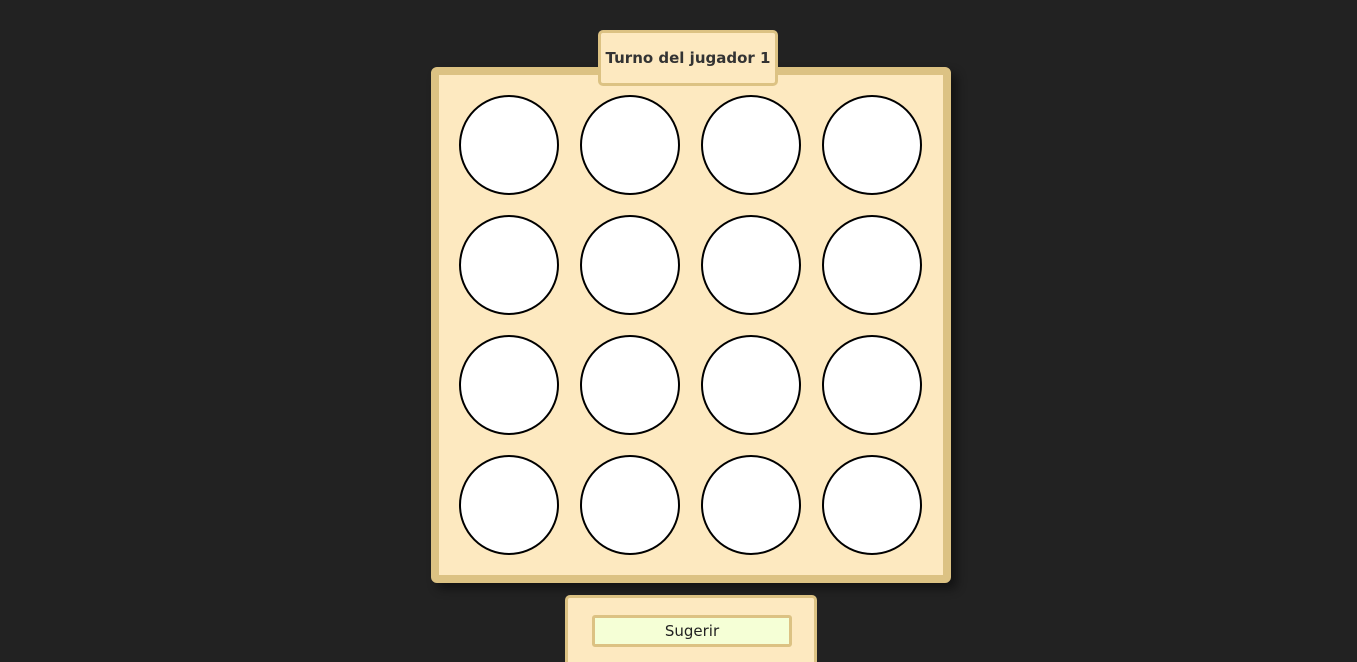  I want to click on controls-panel: Sugerir, so click(691, 628).